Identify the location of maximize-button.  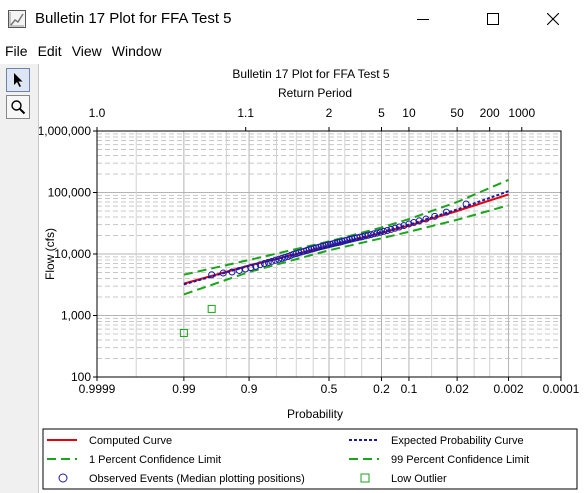
(493, 19).